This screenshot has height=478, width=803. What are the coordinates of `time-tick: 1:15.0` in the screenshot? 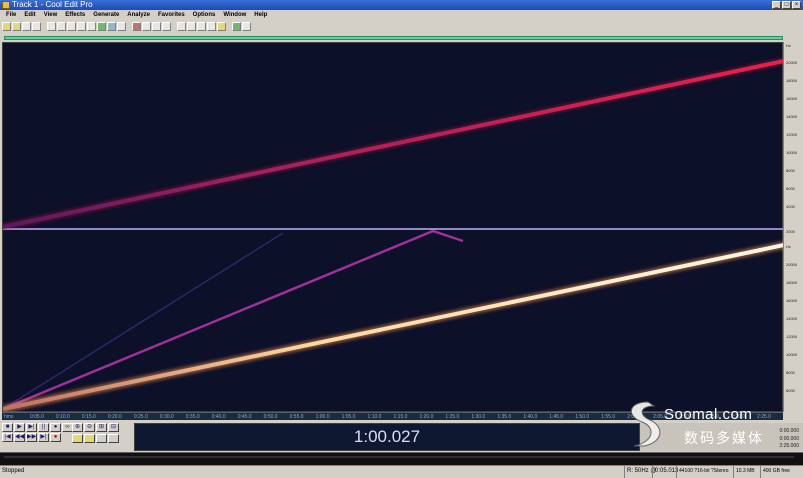 It's located at (400, 417).